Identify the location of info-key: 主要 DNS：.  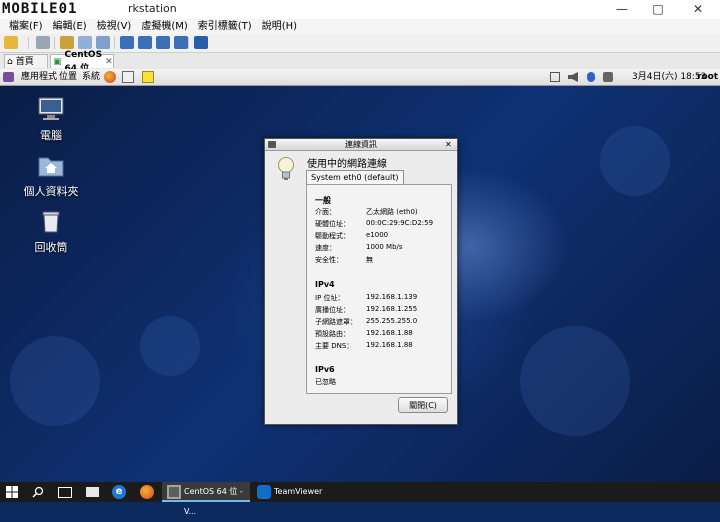
(334, 346).